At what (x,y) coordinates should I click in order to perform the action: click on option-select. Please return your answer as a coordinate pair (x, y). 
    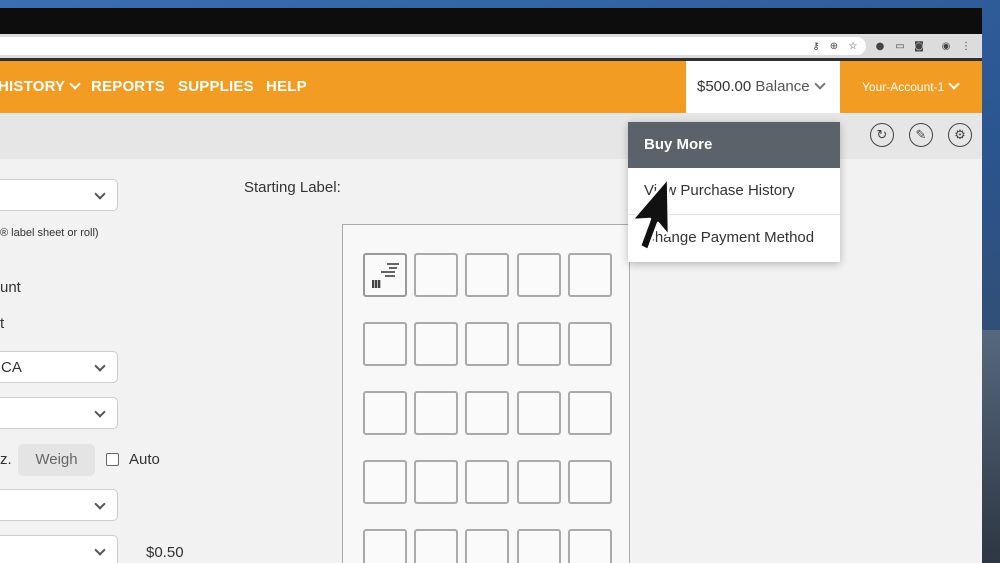
    Looking at the image, I should click on (59, 413).